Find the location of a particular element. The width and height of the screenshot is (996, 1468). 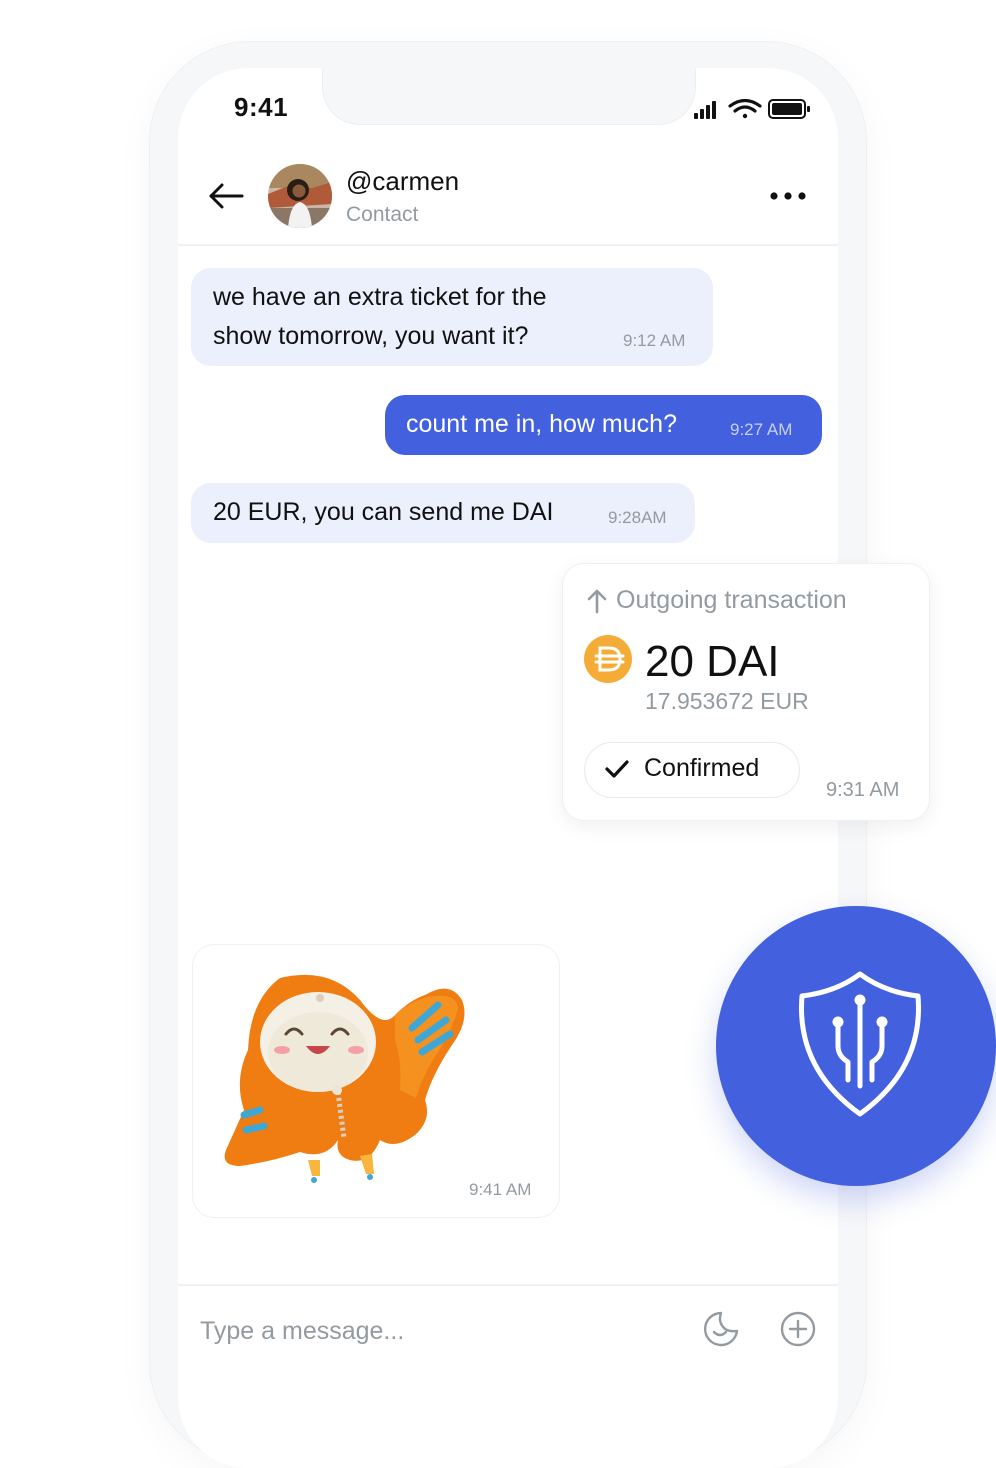

message-text: we have an extra ticket for the is located at coordinates (380, 297).